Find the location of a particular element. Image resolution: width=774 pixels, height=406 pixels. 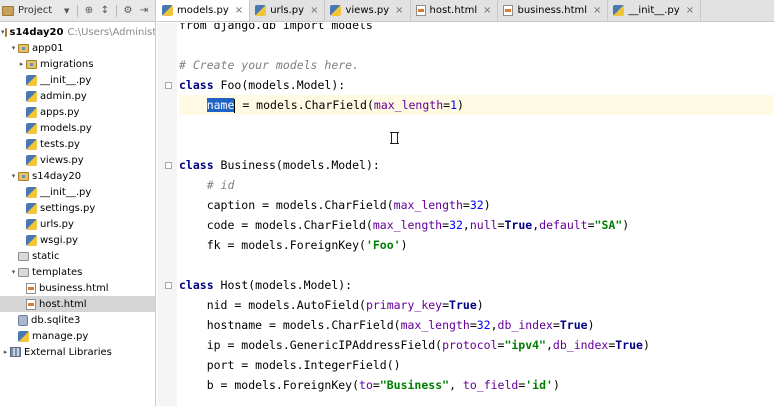

tree-item: models.py is located at coordinates (77, 128).